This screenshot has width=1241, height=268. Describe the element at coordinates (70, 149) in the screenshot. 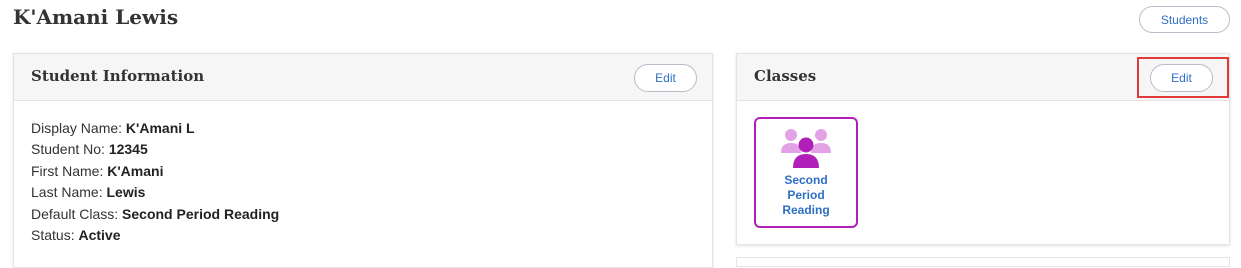

I see `info-label: Student No:` at that location.